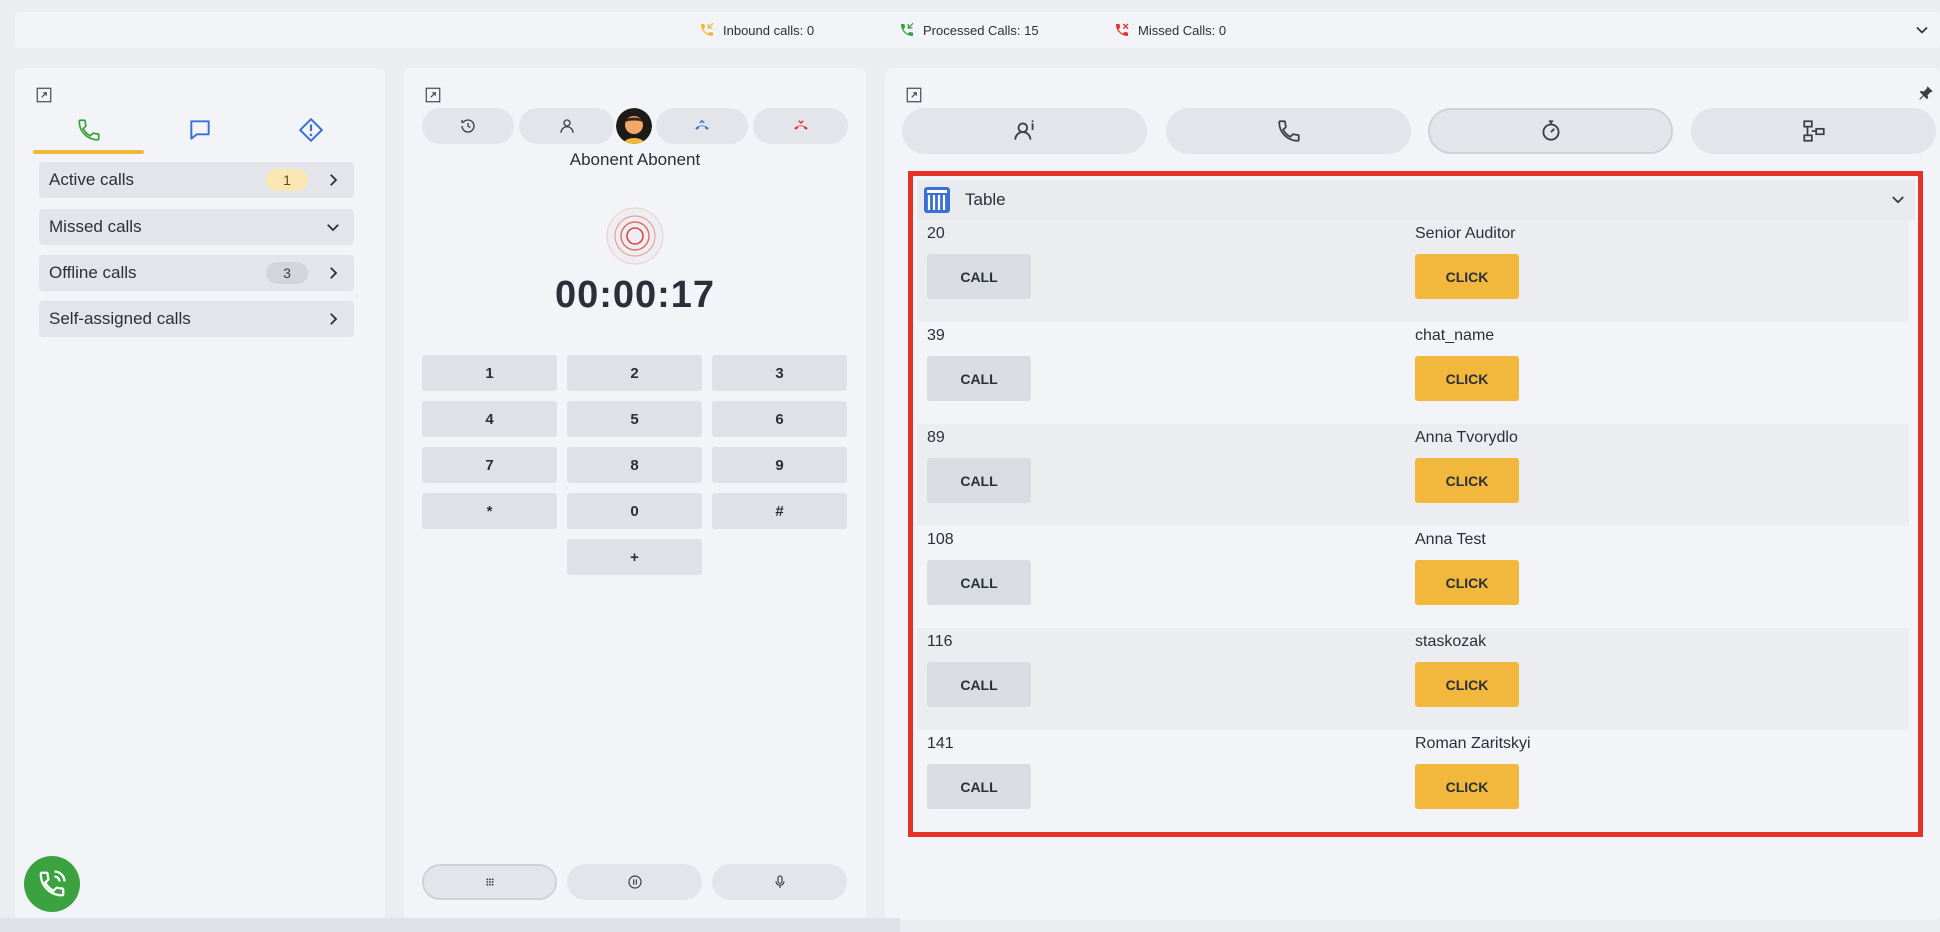 This screenshot has height=932, width=1940. Describe the element at coordinates (985, 199) in the screenshot. I see `table-title: Table` at that location.